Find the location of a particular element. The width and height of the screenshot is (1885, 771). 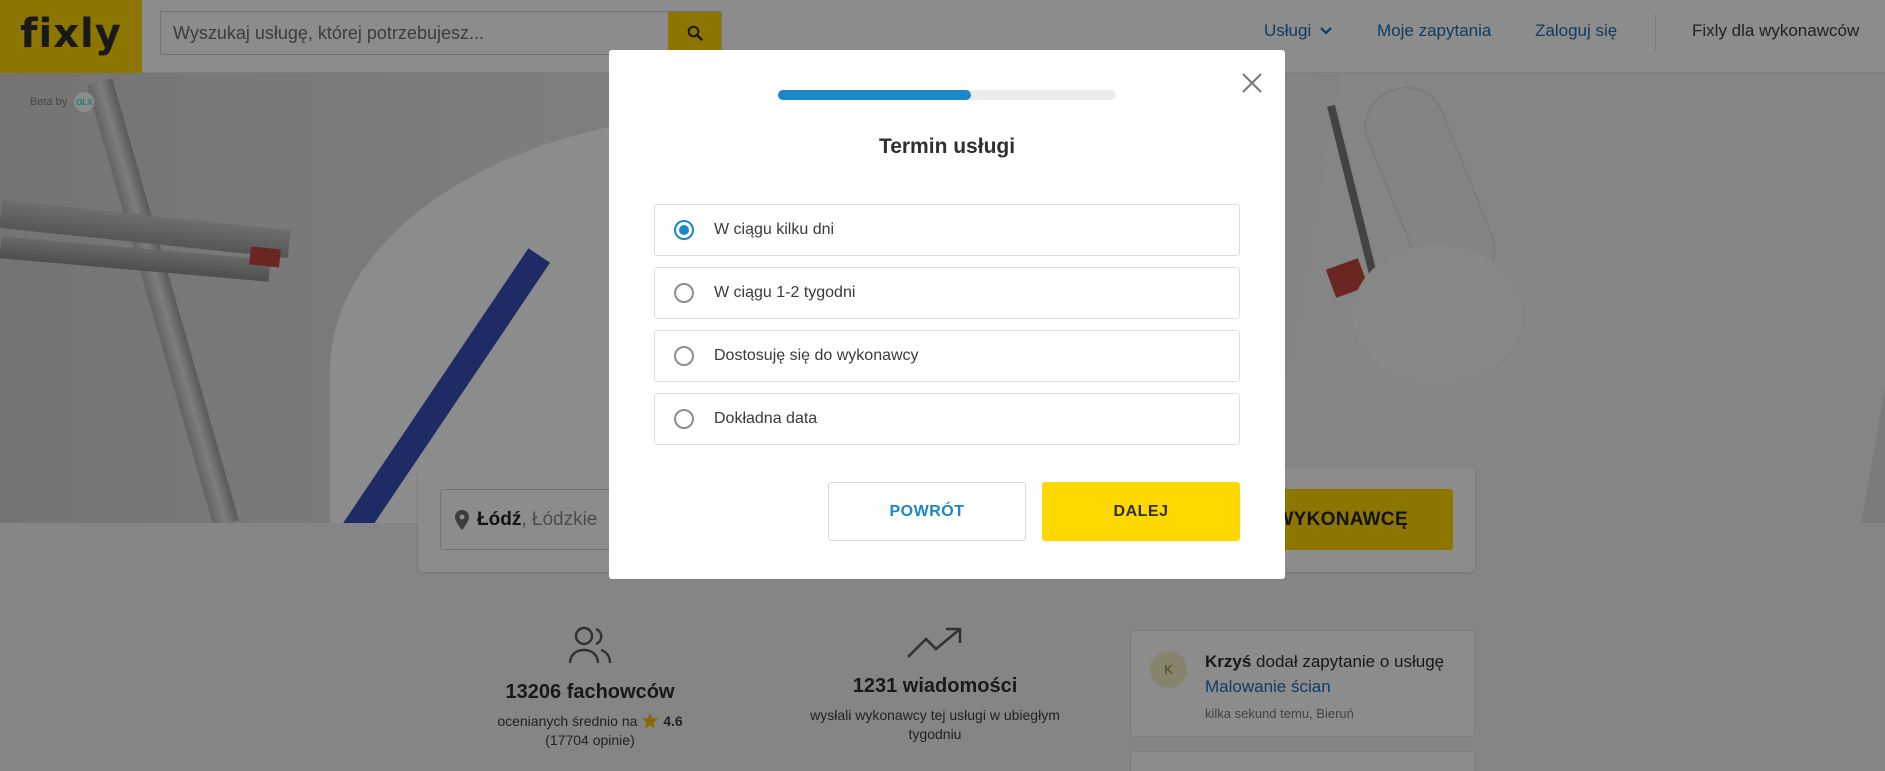

close-button is located at coordinates (1252, 83).